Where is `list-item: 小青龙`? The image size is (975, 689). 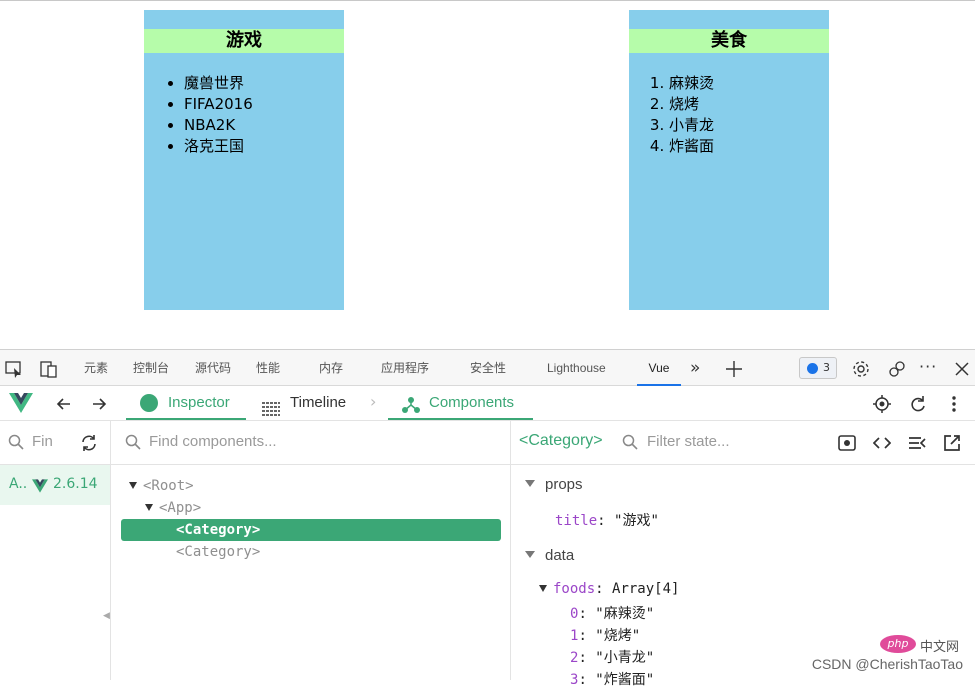
list-item: 小青龙 is located at coordinates (749, 125).